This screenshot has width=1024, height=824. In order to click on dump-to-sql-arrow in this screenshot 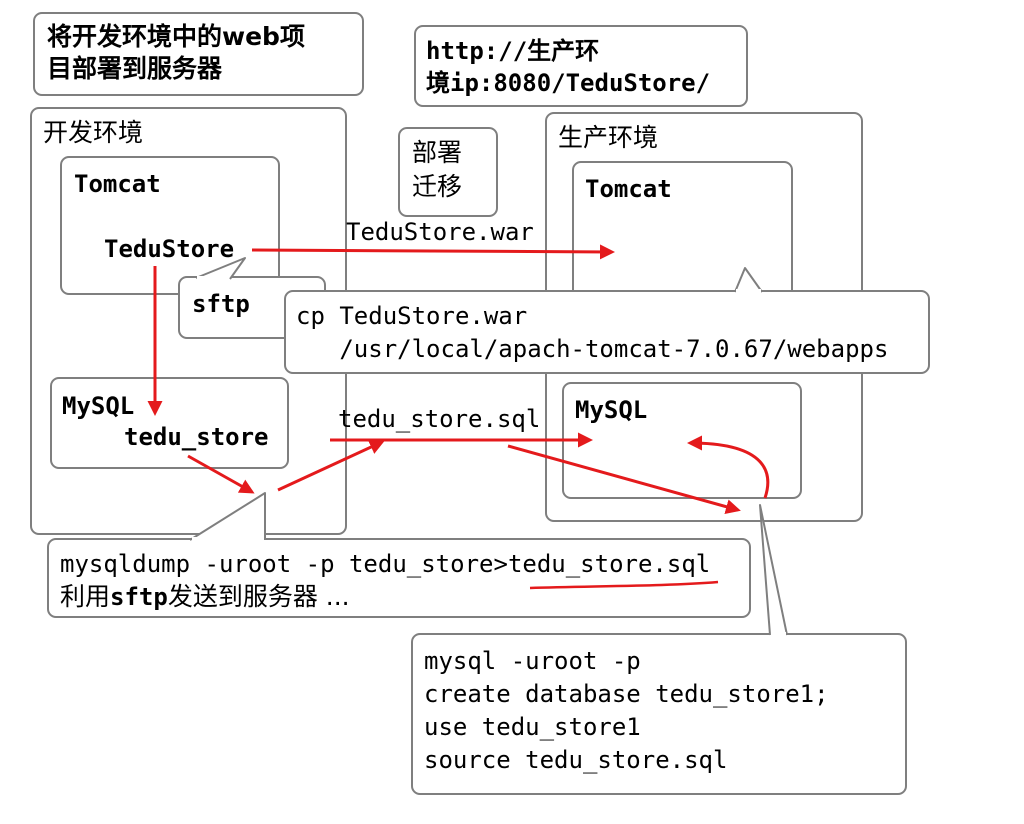, I will do `click(331, 466)`.